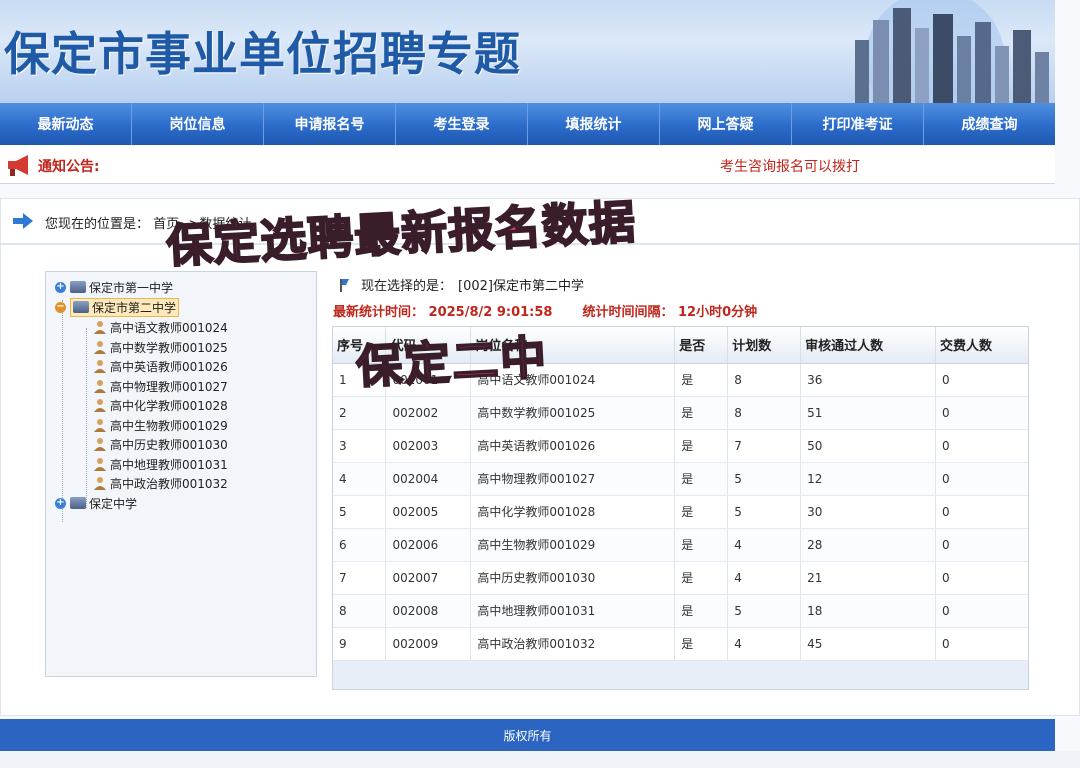 Image resolution: width=1080 pixels, height=768 pixels. I want to click on notice-bar: 通知公告: 考生咨询报名可以拨打, so click(527, 165).